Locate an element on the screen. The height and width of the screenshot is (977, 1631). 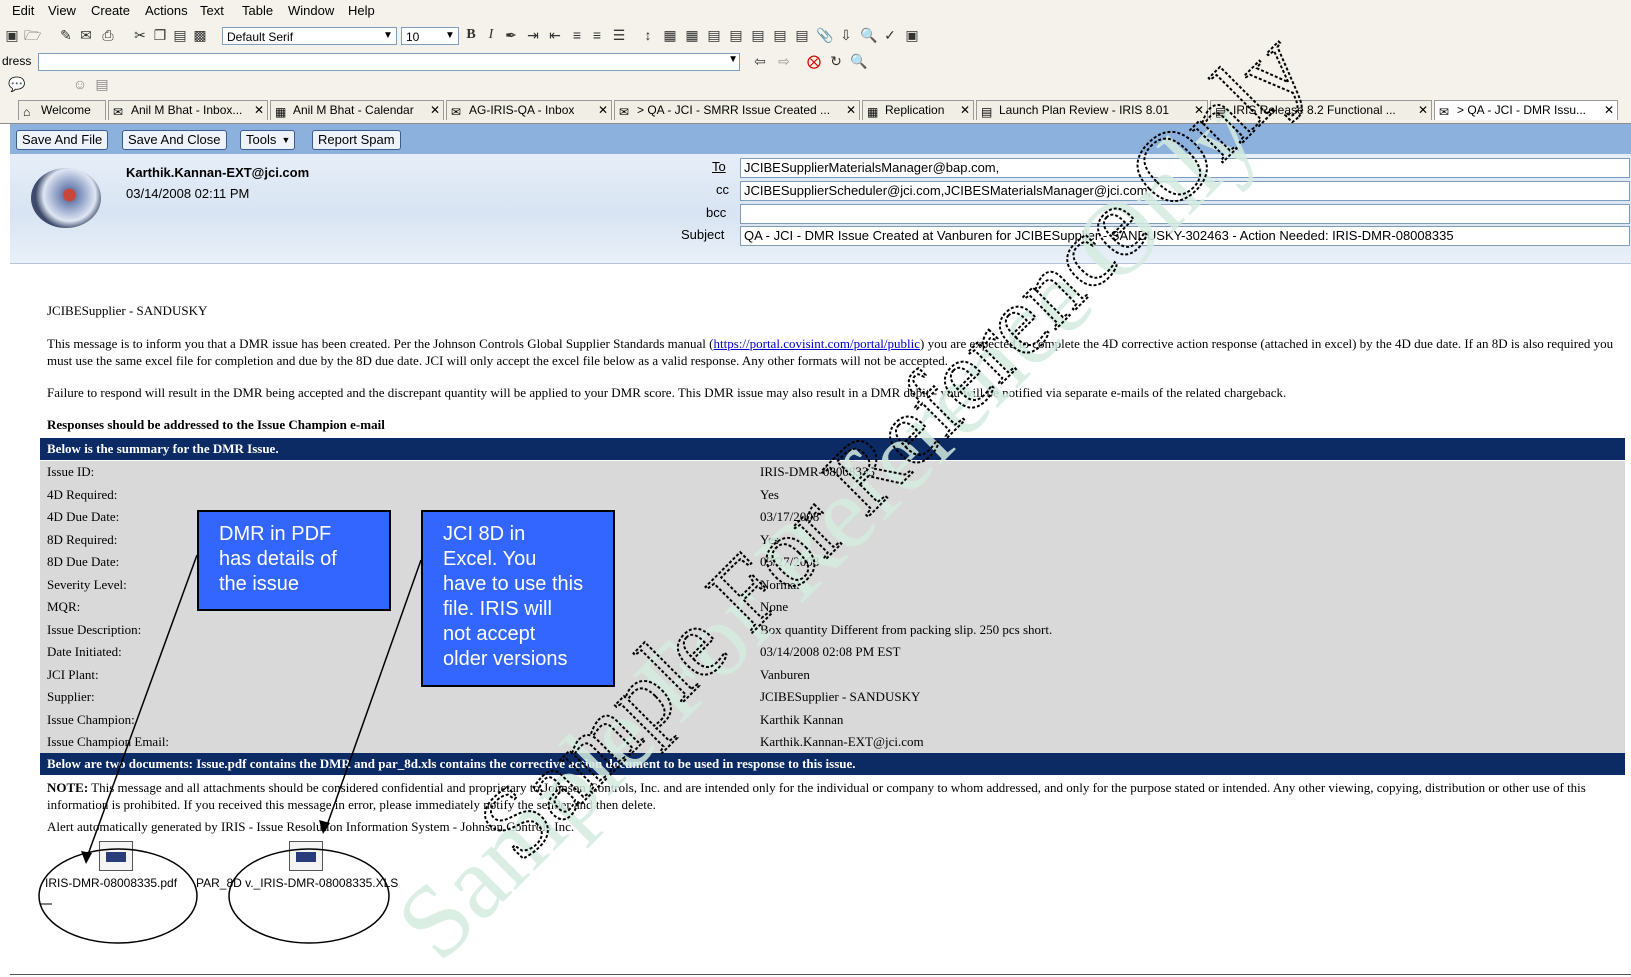
pdf-highlight-ellipse is located at coordinates (118, 896).